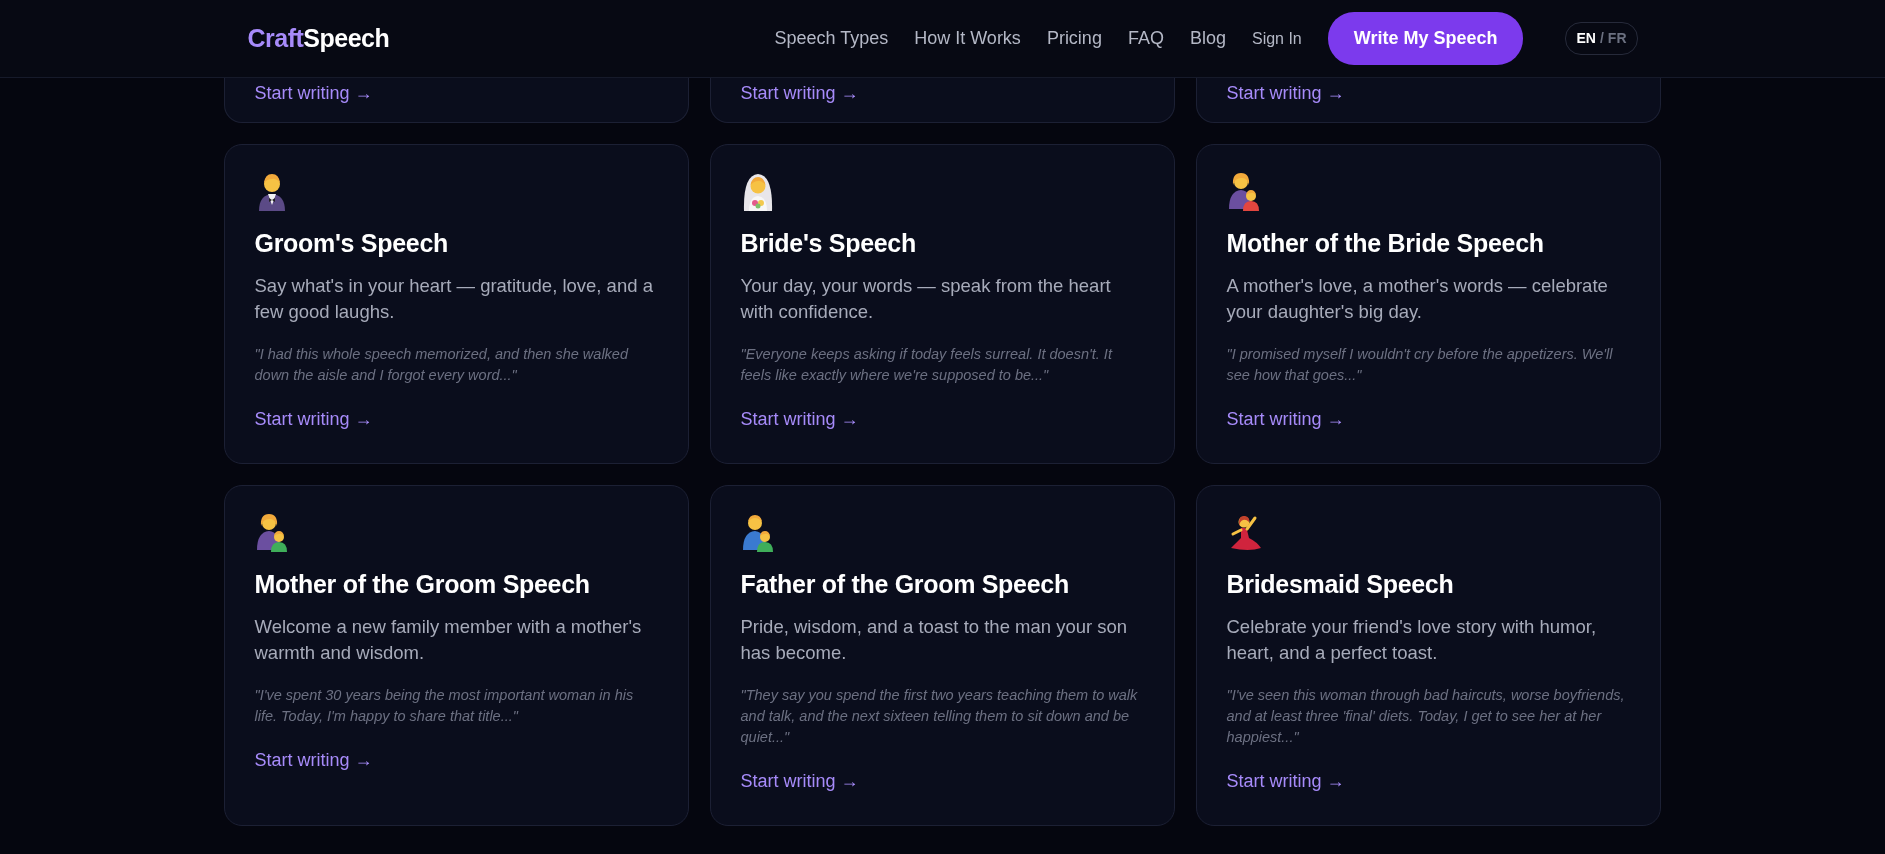 This screenshot has width=1885, height=854. What do you see at coordinates (831, 38) in the screenshot?
I see `nav-link: Speech Types` at bounding box center [831, 38].